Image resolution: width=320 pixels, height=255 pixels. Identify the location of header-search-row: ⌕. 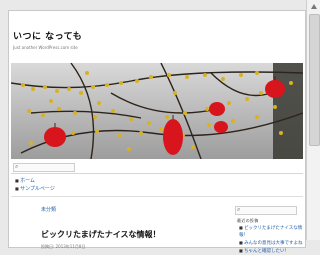
(157, 167).